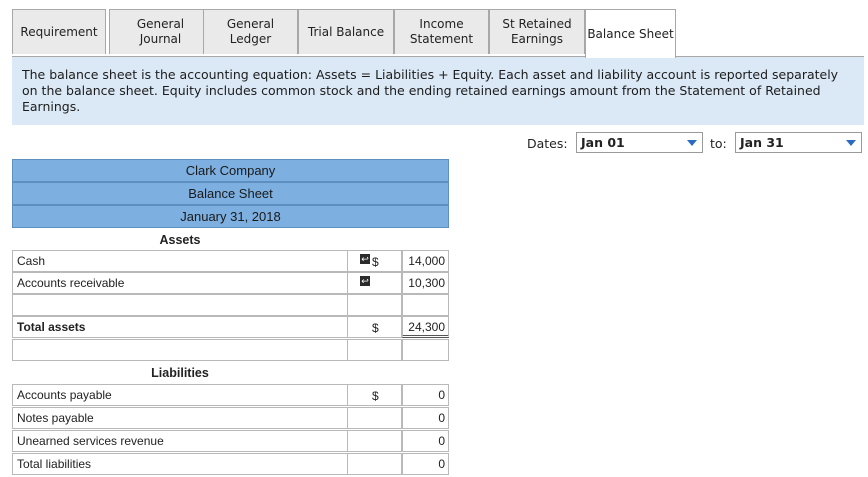 This screenshot has height=477, width=868. What do you see at coordinates (630, 33) in the screenshot?
I see `tab-balance-sheet: Balance Sheet` at bounding box center [630, 33].